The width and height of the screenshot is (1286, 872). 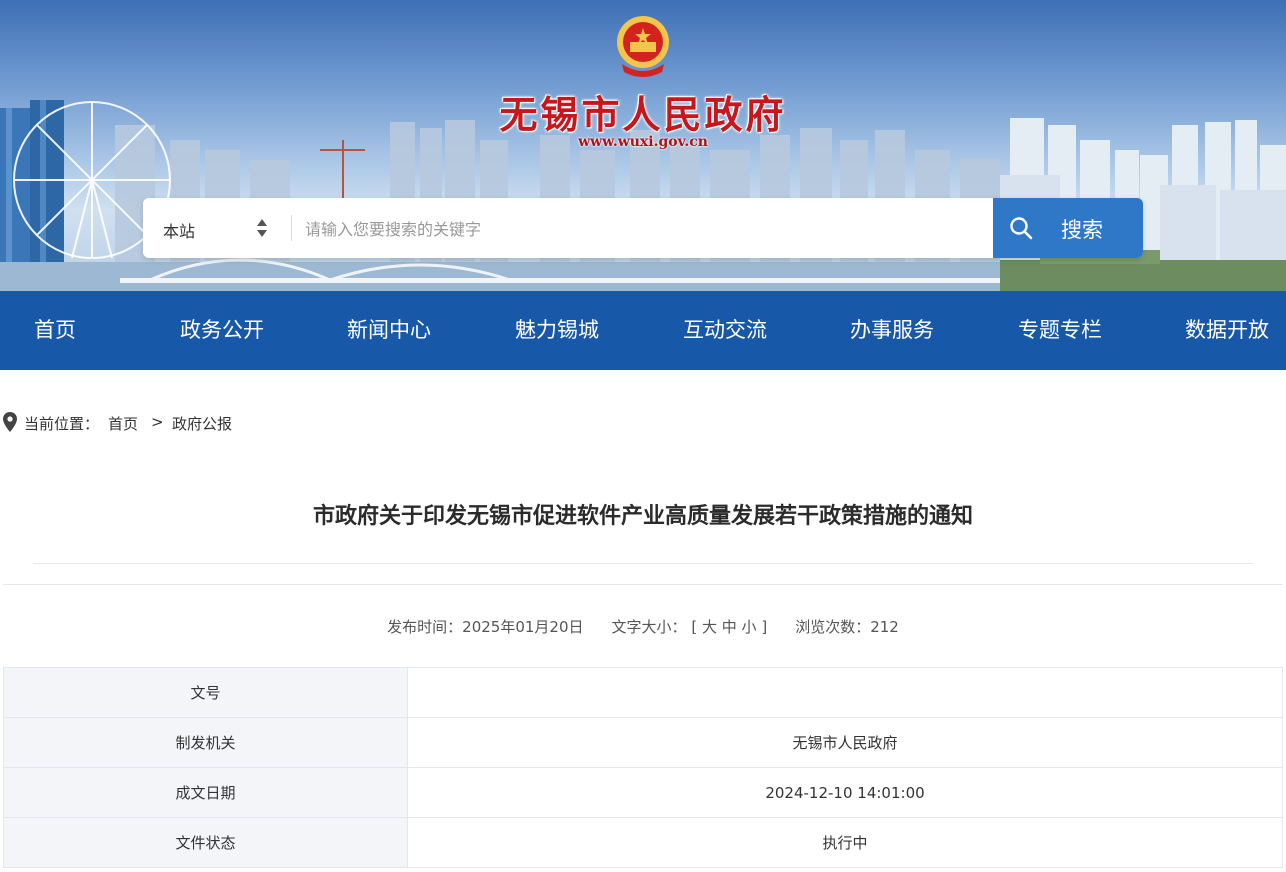 What do you see at coordinates (217, 228) in the screenshot?
I see `search-scope-select: 本站` at bounding box center [217, 228].